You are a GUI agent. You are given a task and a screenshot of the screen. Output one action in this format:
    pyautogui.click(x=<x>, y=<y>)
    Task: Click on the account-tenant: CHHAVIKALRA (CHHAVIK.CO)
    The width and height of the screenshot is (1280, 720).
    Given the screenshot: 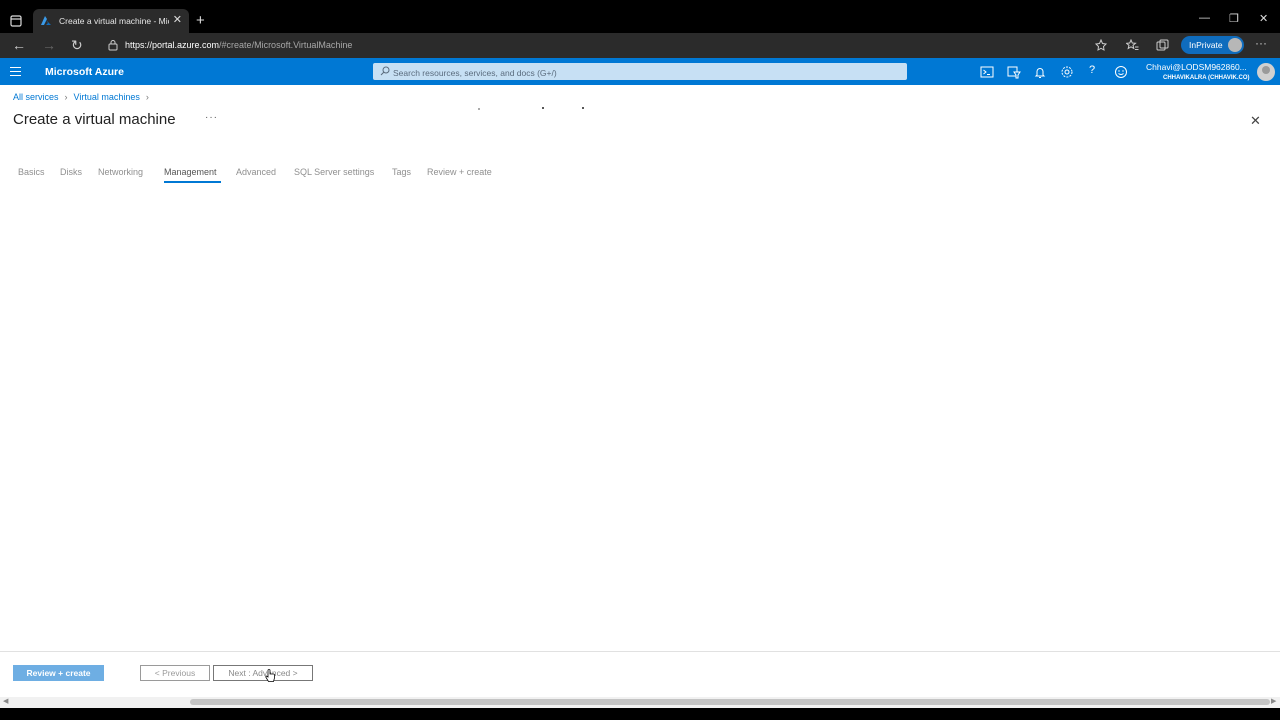 What is the action you would take?
    pyautogui.click(x=1206, y=78)
    